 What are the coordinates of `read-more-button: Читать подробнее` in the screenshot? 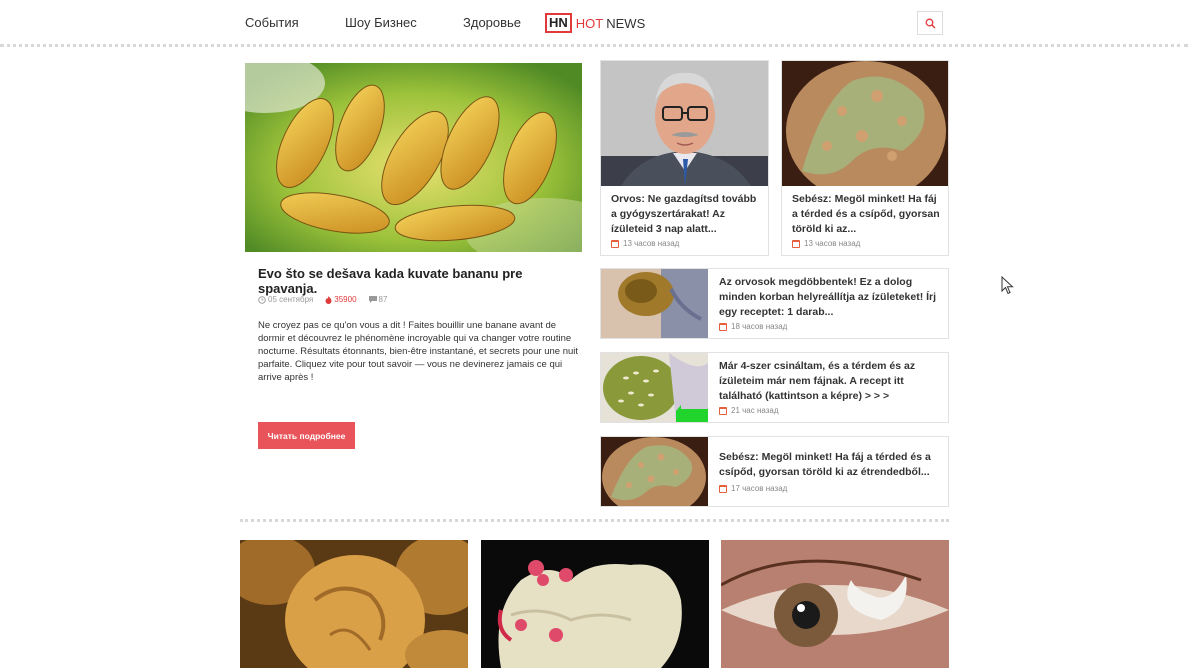 It's located at (306, 435).